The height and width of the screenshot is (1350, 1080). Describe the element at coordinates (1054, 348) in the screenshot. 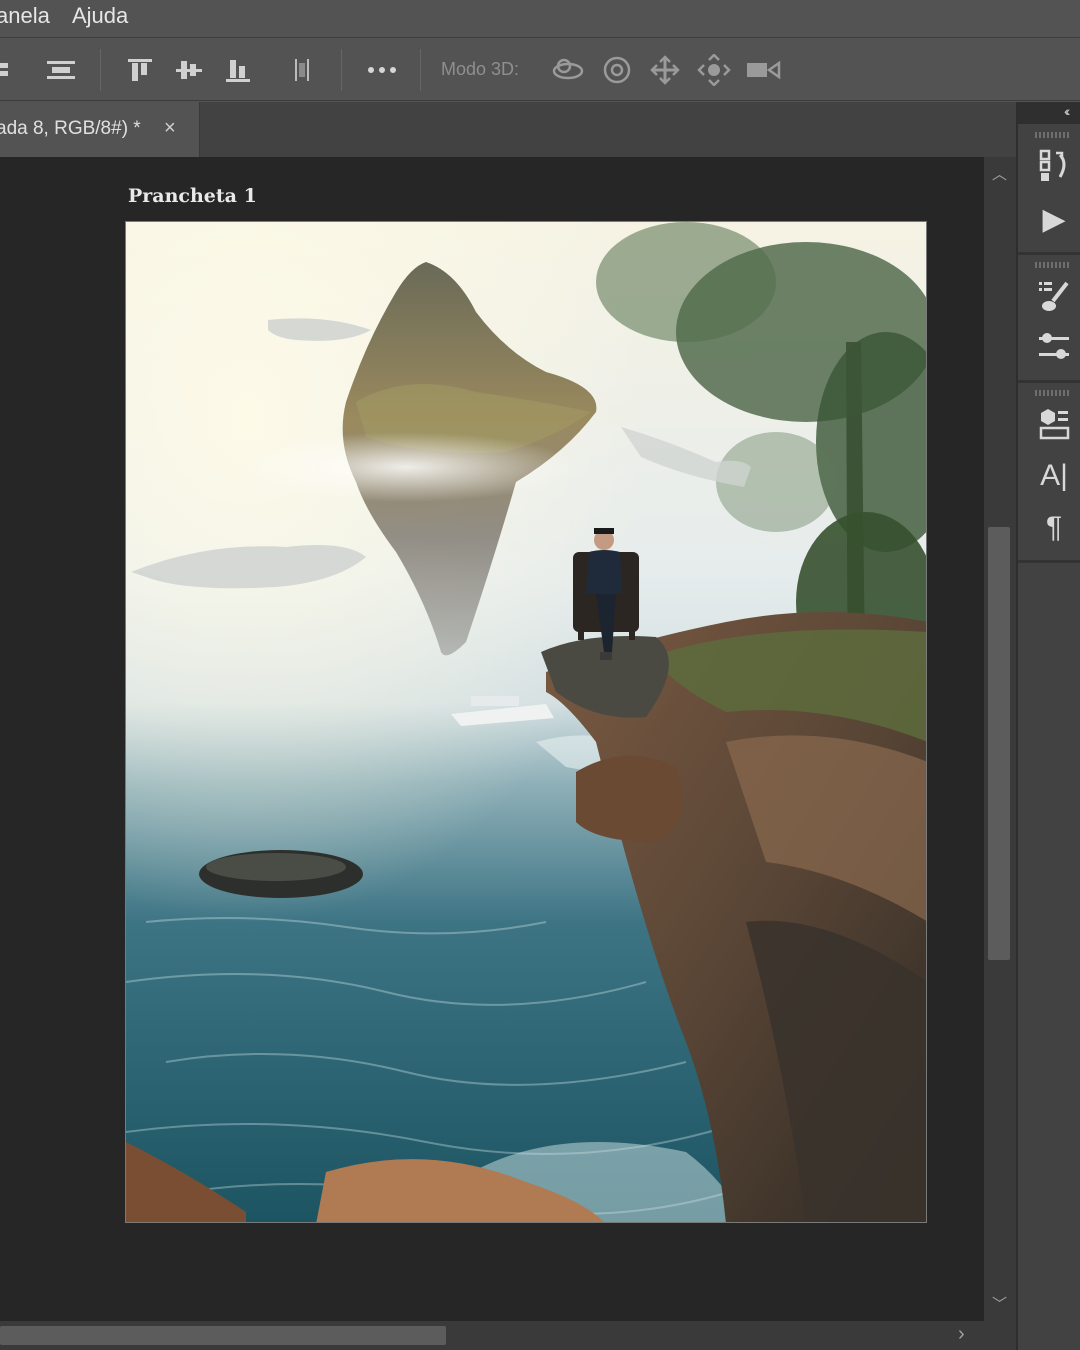

I see `adjustments-icon` at that location.